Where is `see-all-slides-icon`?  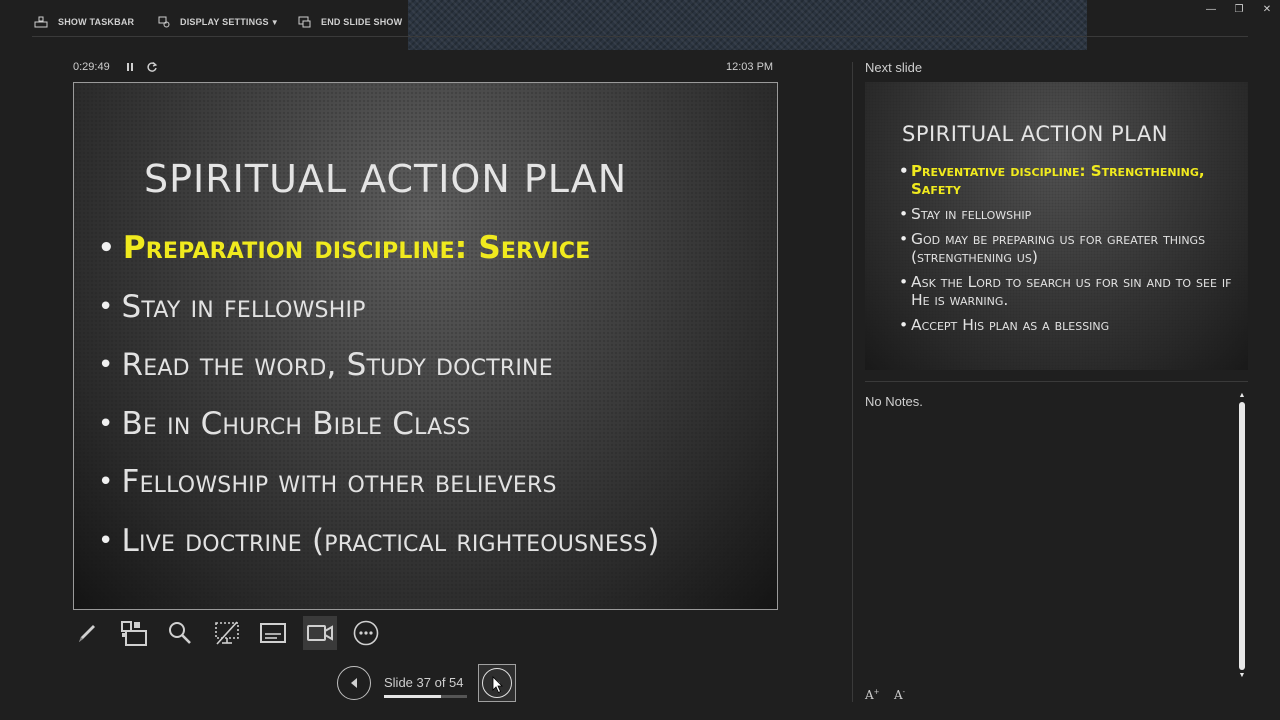 see-all-slides-icon is located at coordinates (133, 633).